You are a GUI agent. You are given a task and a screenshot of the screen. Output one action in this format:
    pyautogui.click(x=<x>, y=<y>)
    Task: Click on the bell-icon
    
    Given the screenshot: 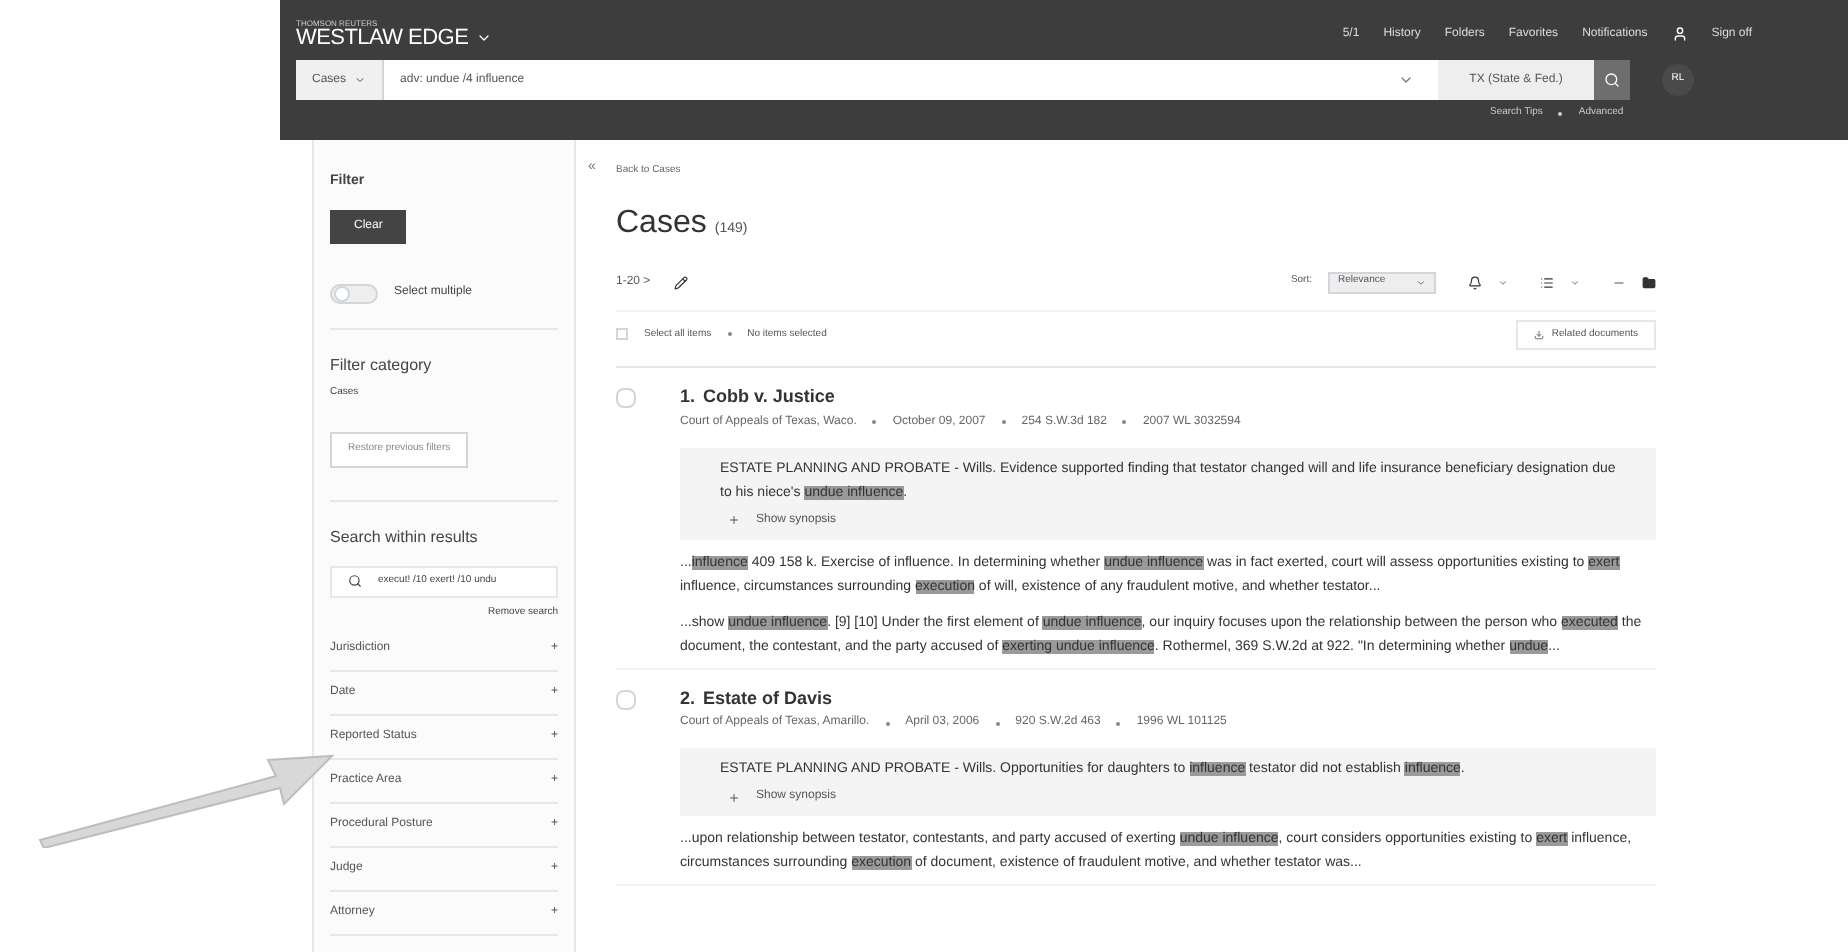 What is the action you would take?
    pyautogui.click(x=1475, y=282)
    